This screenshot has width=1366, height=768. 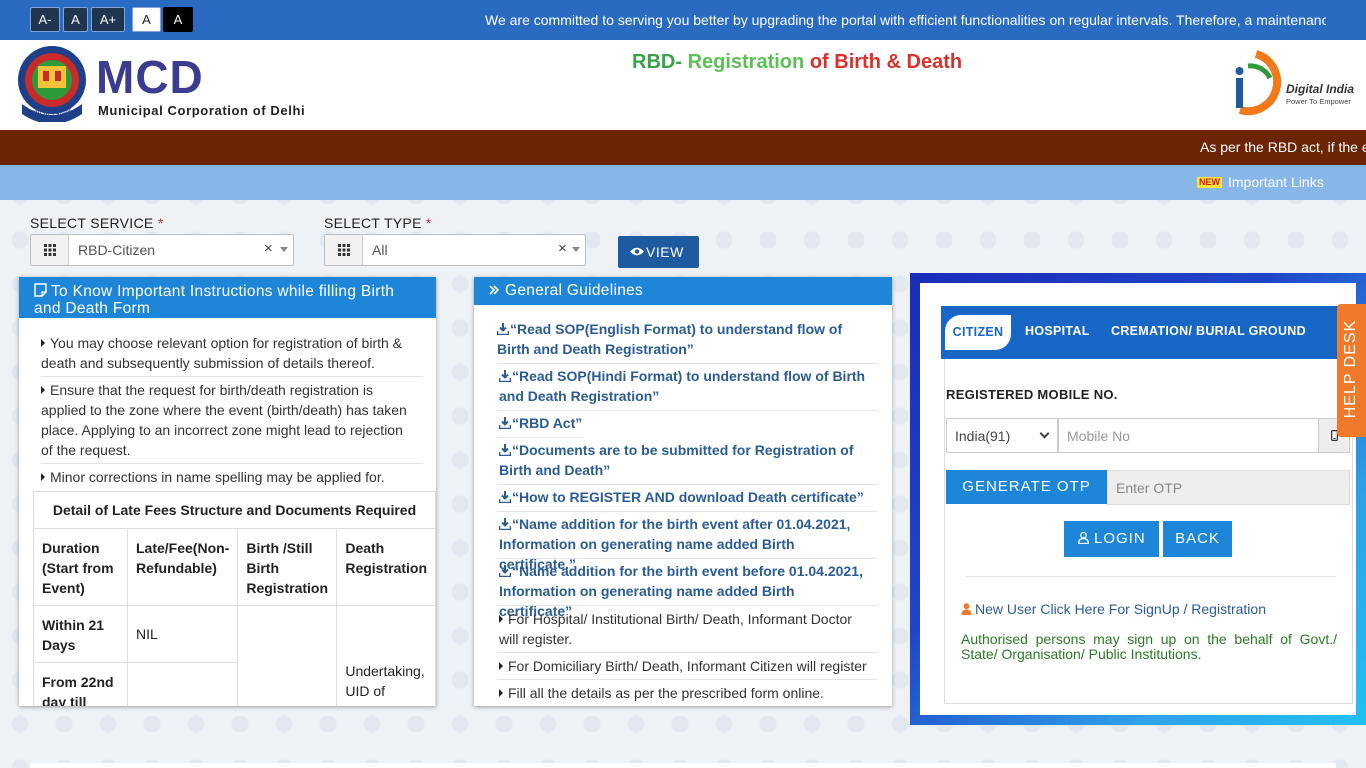 I want to click on mcd-subtitle: Municipal Corporation of Delhi, so click(x=202, y=110).